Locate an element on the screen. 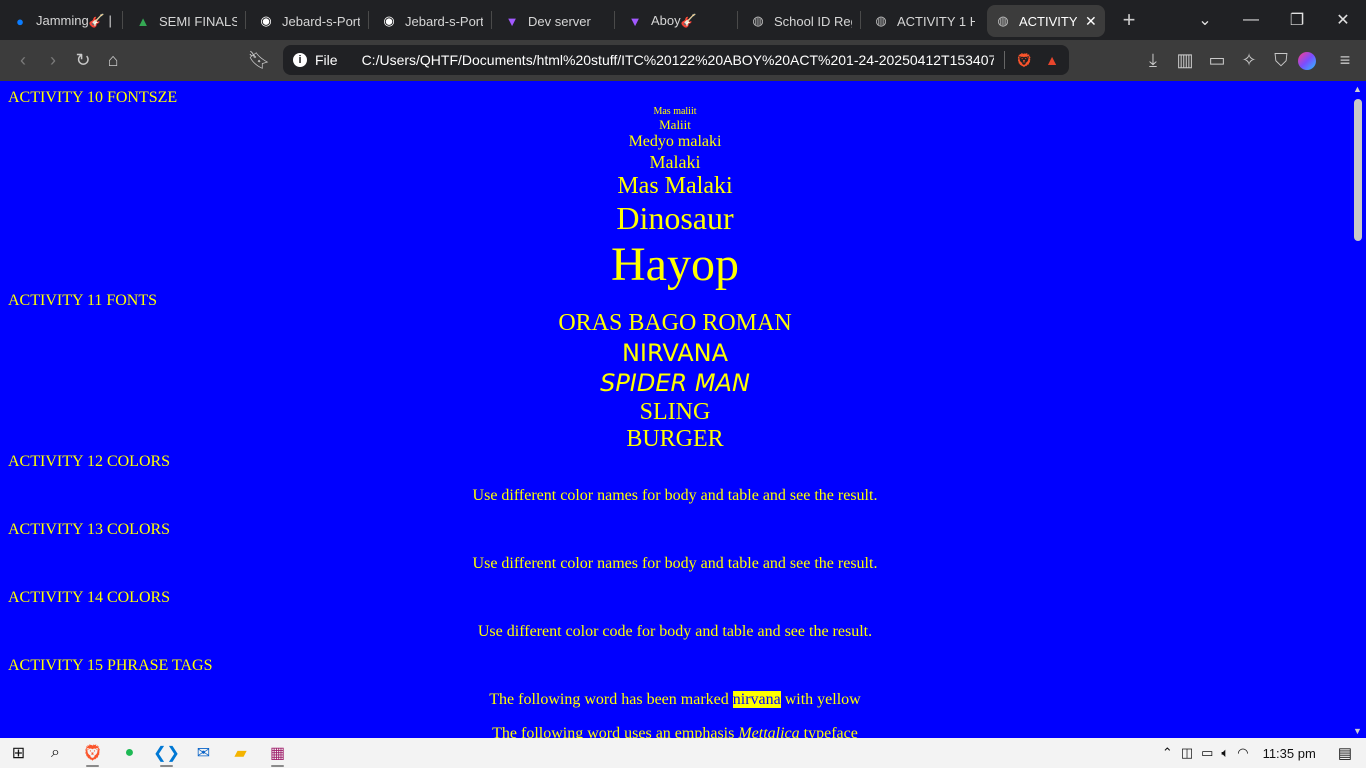  windows-start-icon: ⊞ is located at coordinates (18, 753).